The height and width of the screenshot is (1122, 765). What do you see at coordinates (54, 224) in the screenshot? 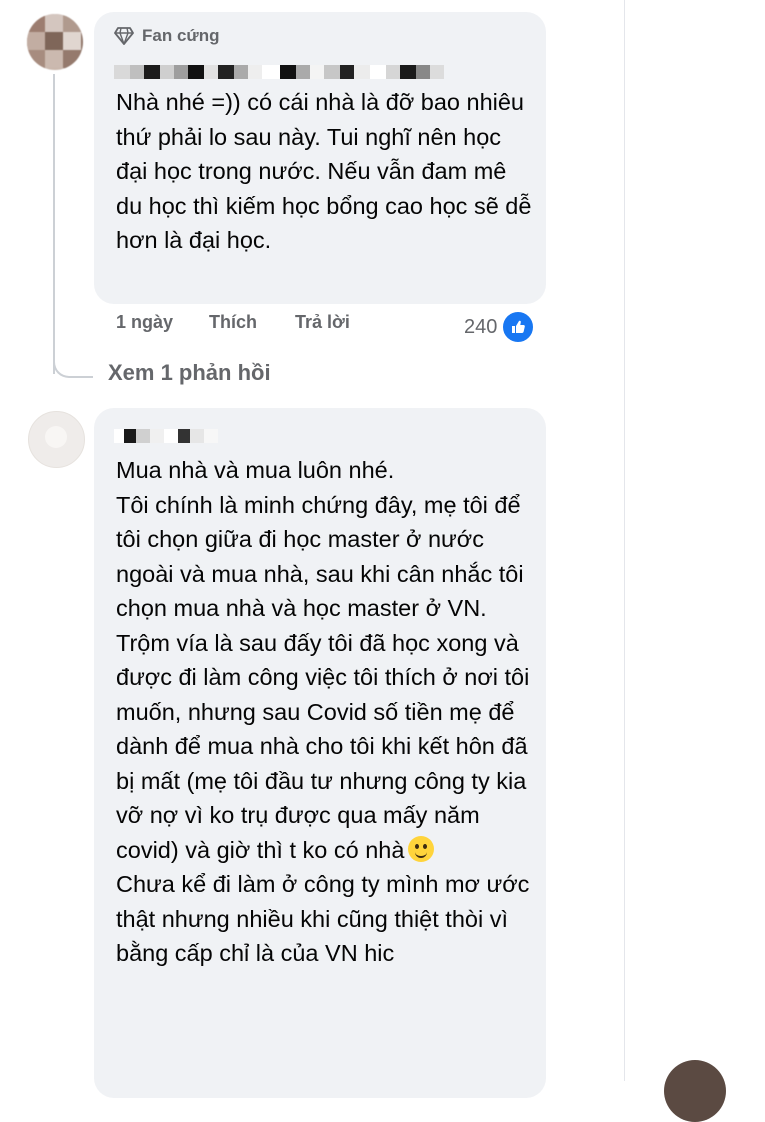
I see `thread-line` at bounding box center [54, 224].